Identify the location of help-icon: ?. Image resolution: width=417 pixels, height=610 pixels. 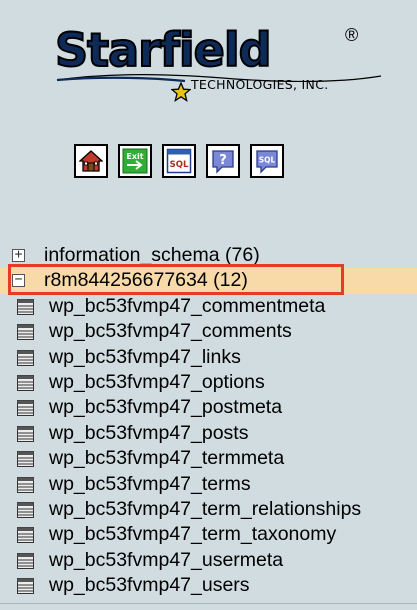
(223, 162).